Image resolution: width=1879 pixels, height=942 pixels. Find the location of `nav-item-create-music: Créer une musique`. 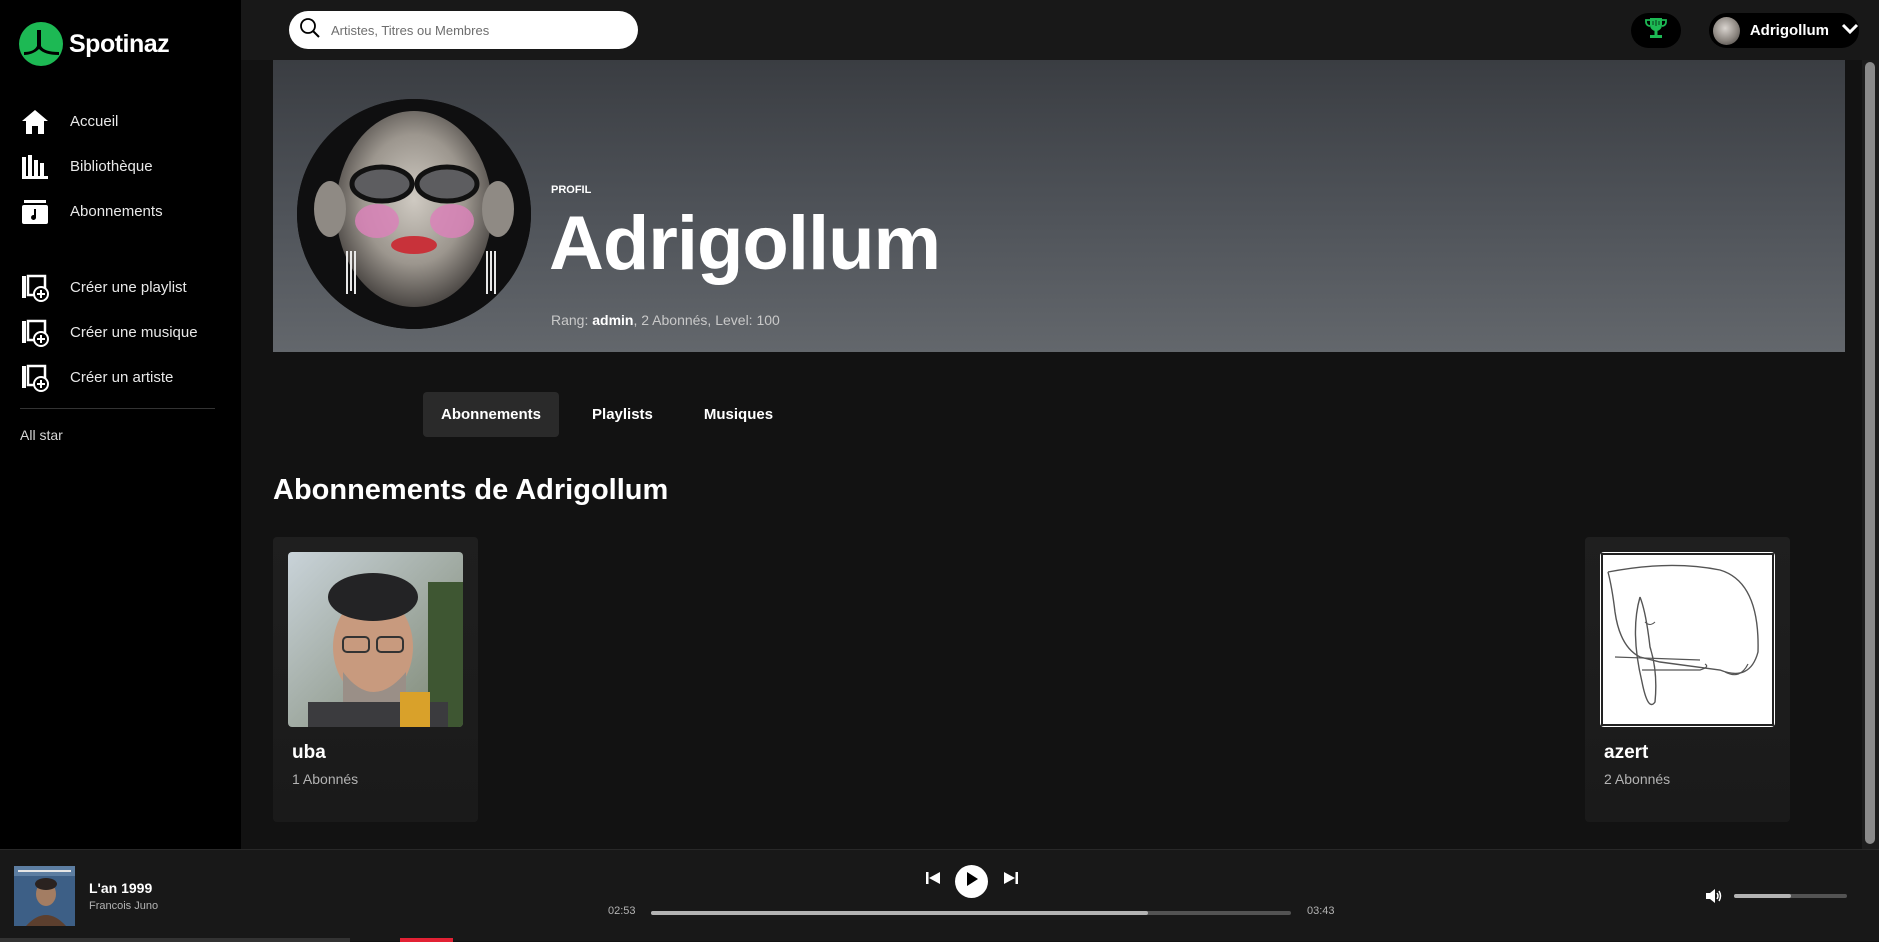

nav-item-create-music: Créer une musique is located at coordinates (120, 332).